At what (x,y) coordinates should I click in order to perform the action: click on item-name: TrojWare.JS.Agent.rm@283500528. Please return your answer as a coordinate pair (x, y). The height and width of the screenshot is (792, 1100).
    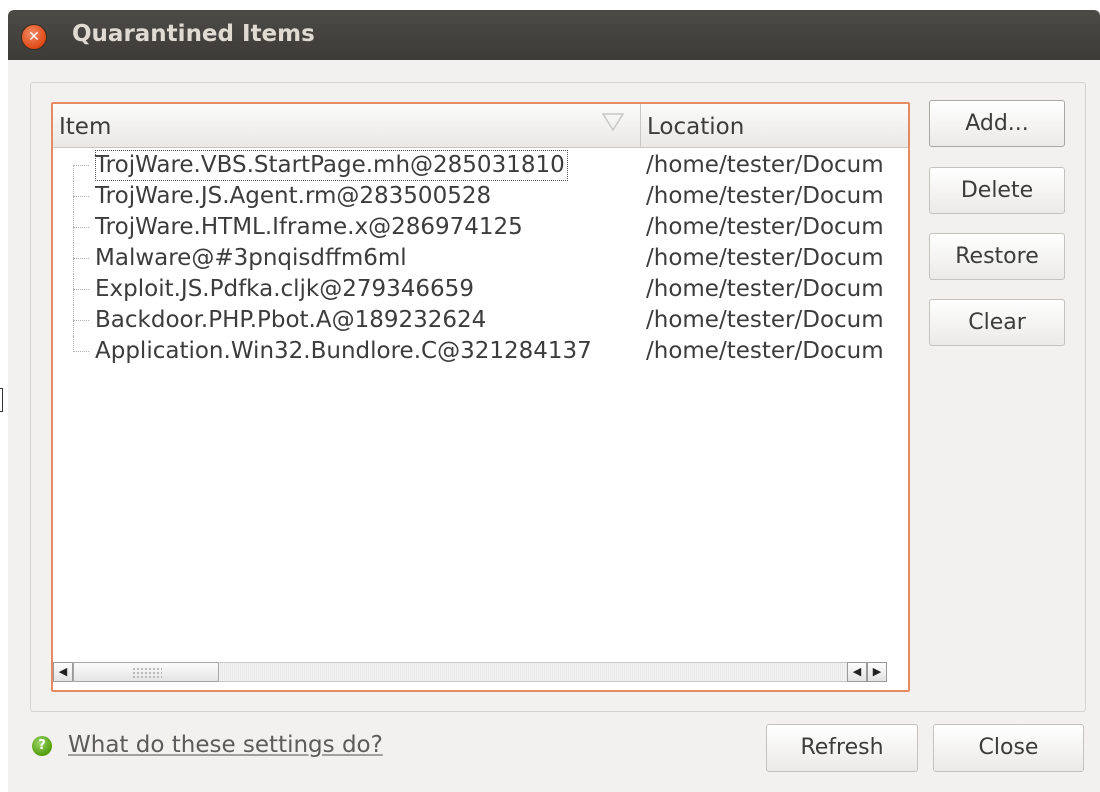
    Looking at the image, I should click on (293, 196).